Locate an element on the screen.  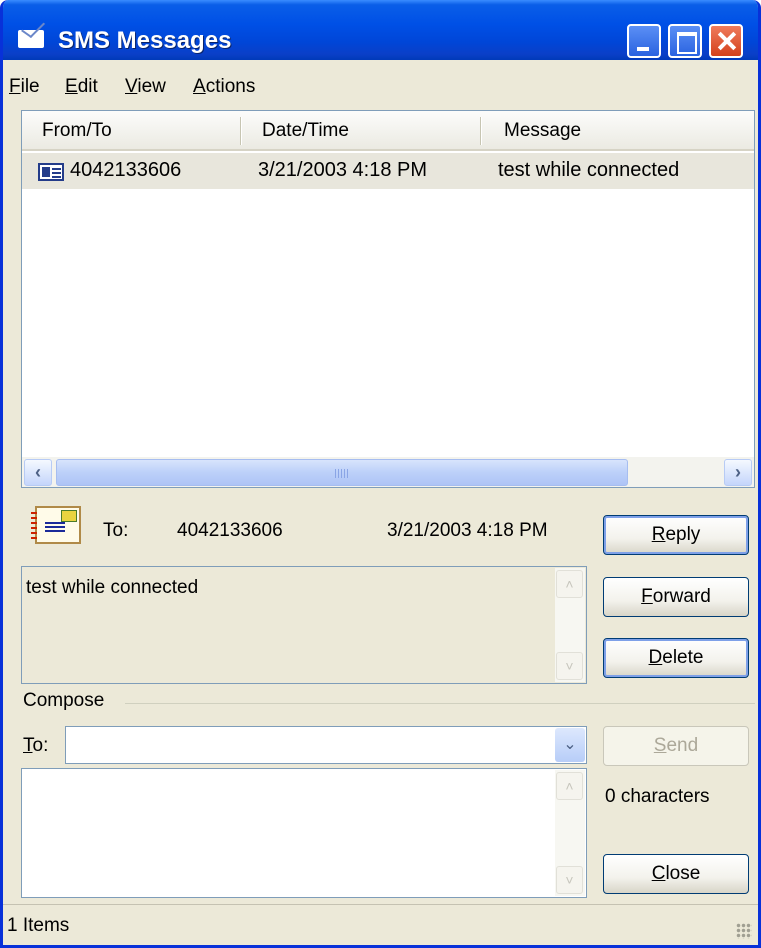
column-header-date-time: Date/Time is located at coordinates (305, 131).